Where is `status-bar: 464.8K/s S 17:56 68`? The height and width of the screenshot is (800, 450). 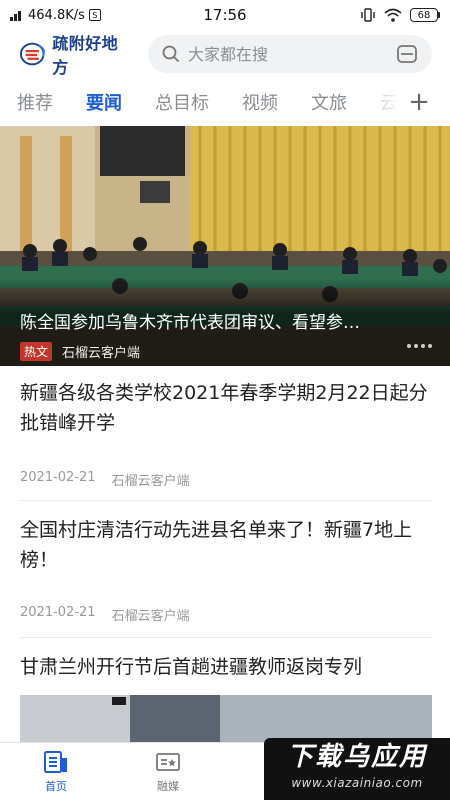 status-bar: 464.8K/s S 17:56 68 is located at coordinates (225, 15).